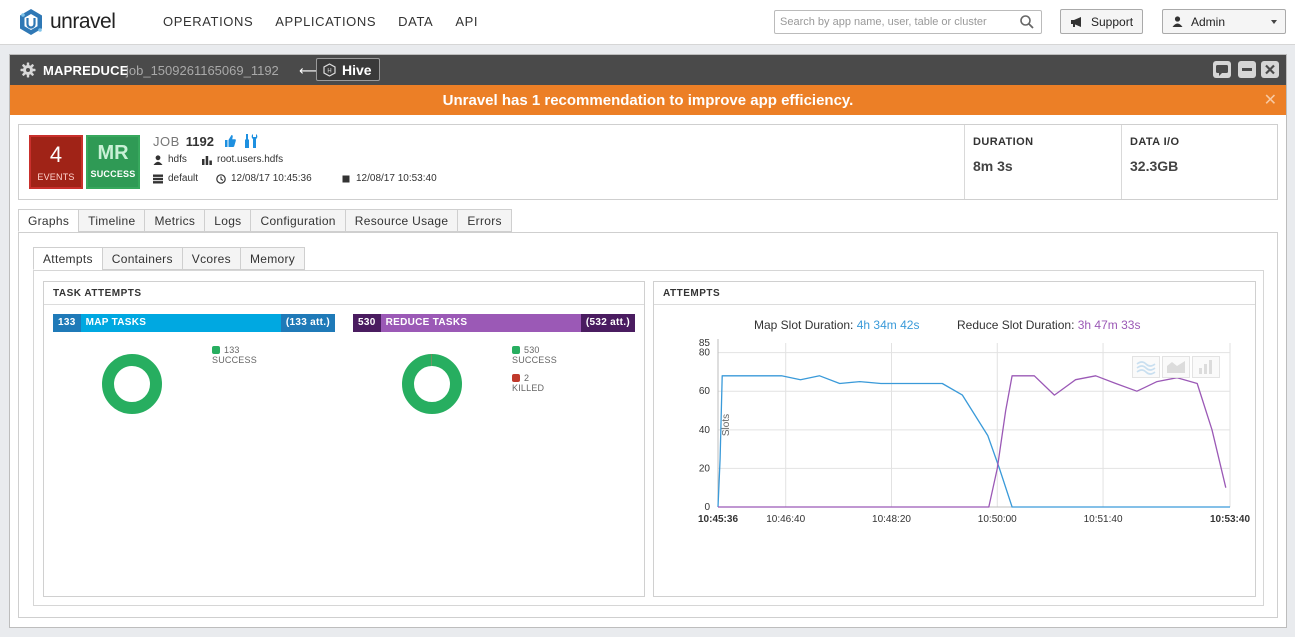 The image size is (1295, 637). What do you see at coordinates (67, 258) in the screenshot?
I see `subtab-attempts: Attempts` at bounding box center [67, 258].